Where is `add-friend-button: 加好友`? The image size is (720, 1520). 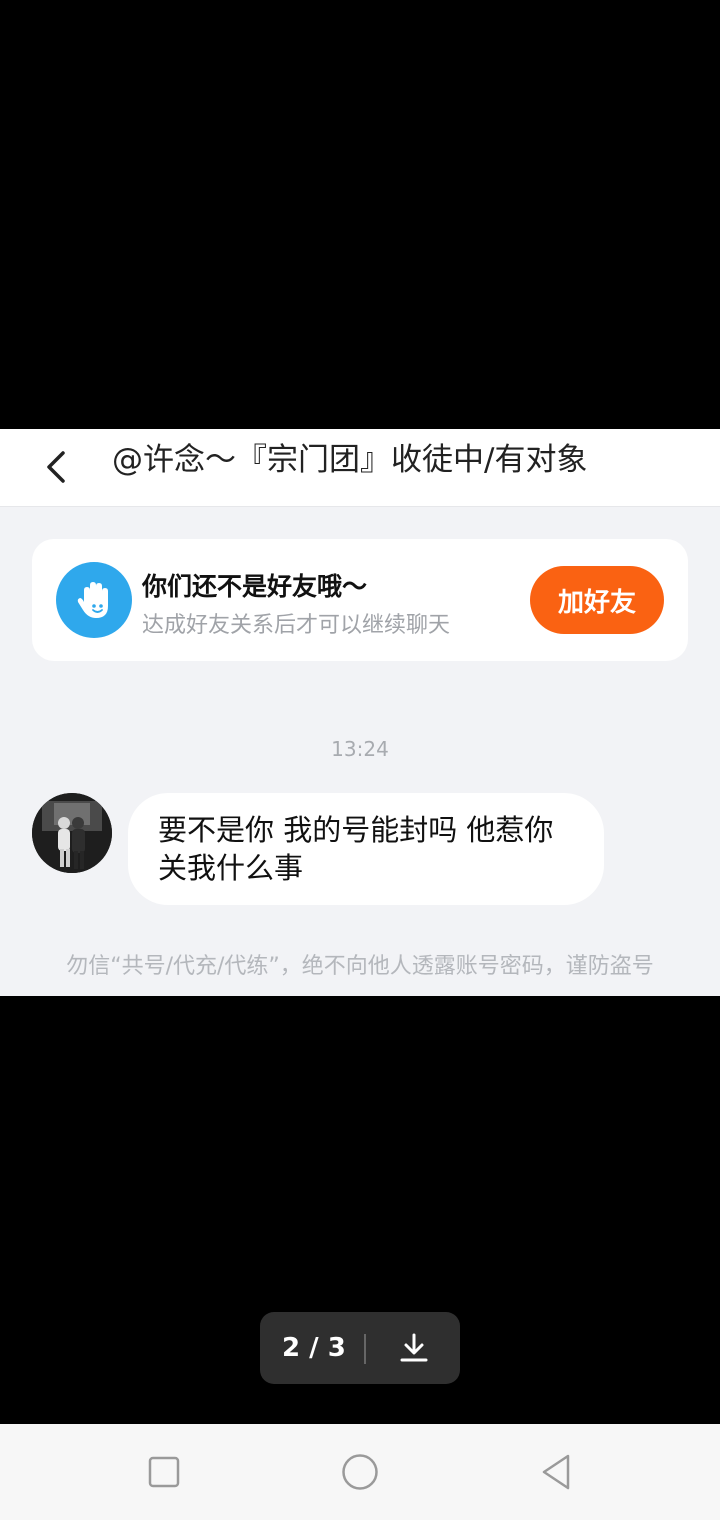 add-friend-button: 加好友 is located at coordinates (597, 600).